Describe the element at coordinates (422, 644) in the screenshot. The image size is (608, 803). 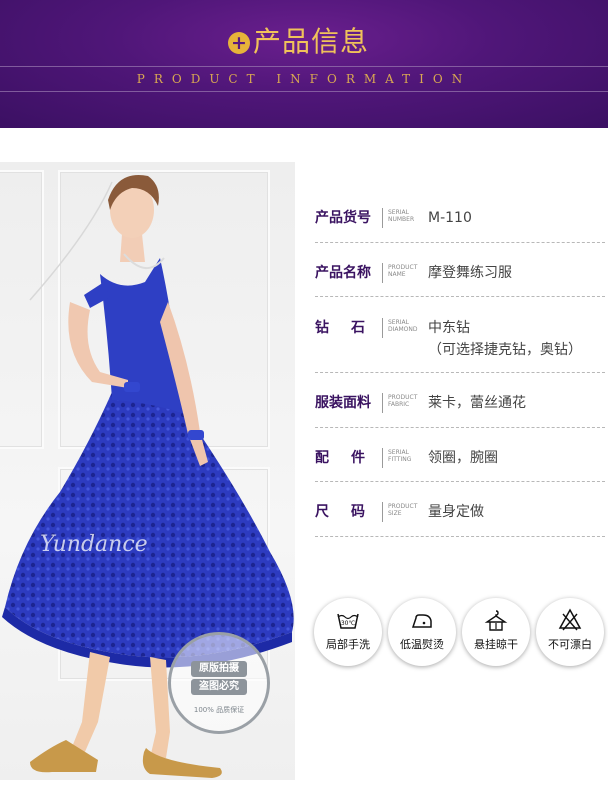
I see `care-label: 低温熨烫` at that location.